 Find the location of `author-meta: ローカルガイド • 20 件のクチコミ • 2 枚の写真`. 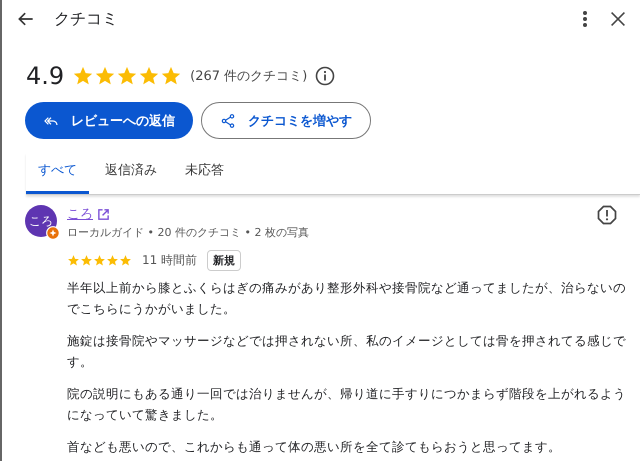

author-meta: ローカルガイド • 20 件のクチコミ • 2 枚の写真 is located at coordinates (188, 232).